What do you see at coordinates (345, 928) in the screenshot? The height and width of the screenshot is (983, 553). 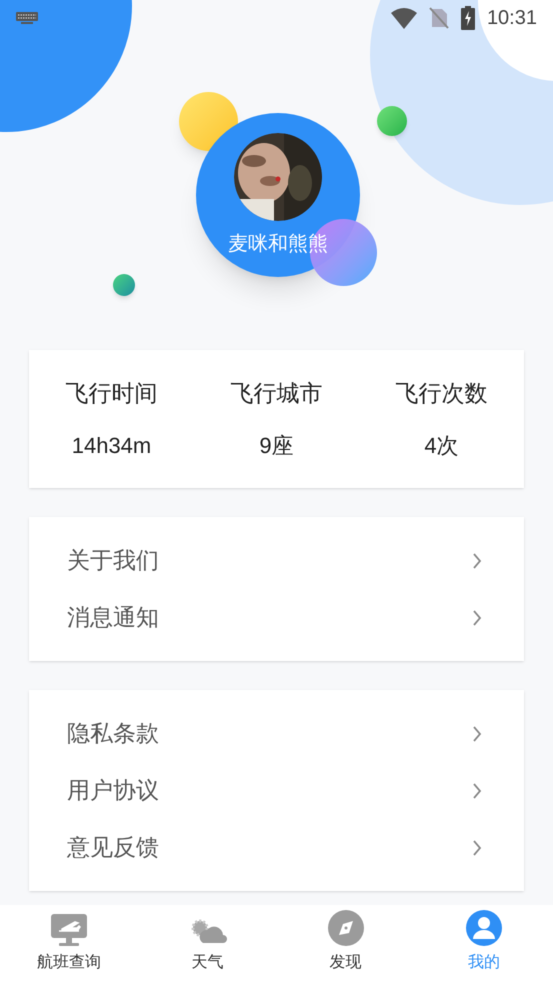 I see `compass-icon` at bounding box center [345, 928].